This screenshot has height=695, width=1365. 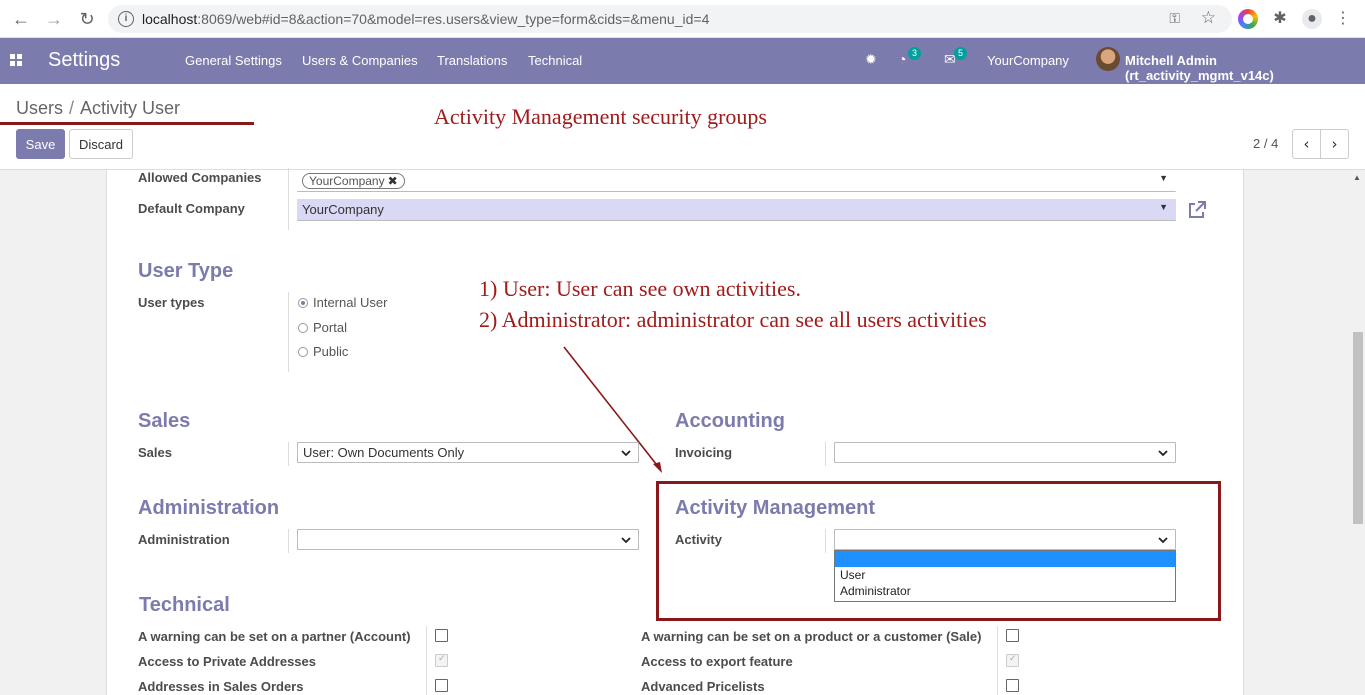 What do you see at coordinates (640, 288) in the screenshot?
I see `annotation-line-1: 1) User: User can see own activities.` at bounding box center [640, 288].